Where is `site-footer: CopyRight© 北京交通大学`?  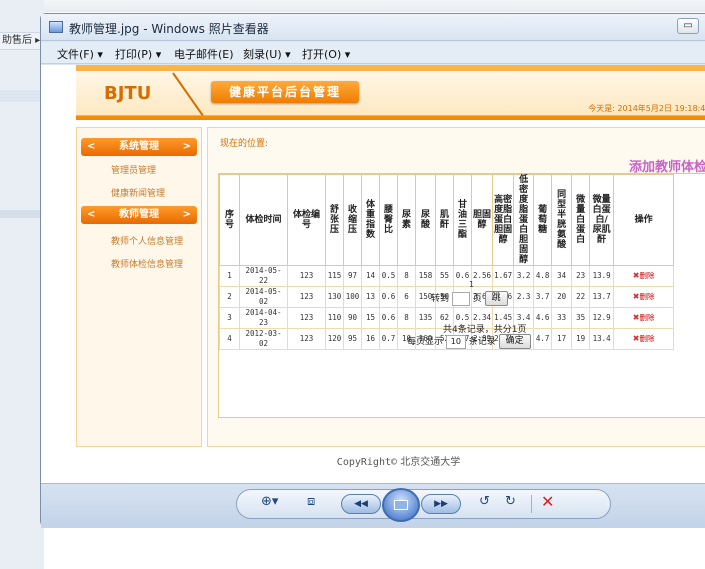 site-footer: CopyRight© 北京交通大学 is located at coordinates (390, 460).